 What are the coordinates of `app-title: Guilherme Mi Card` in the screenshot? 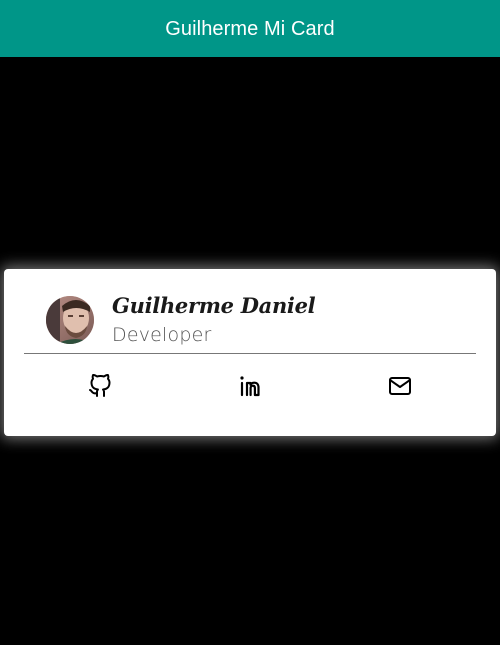 It's located at (250, 28).